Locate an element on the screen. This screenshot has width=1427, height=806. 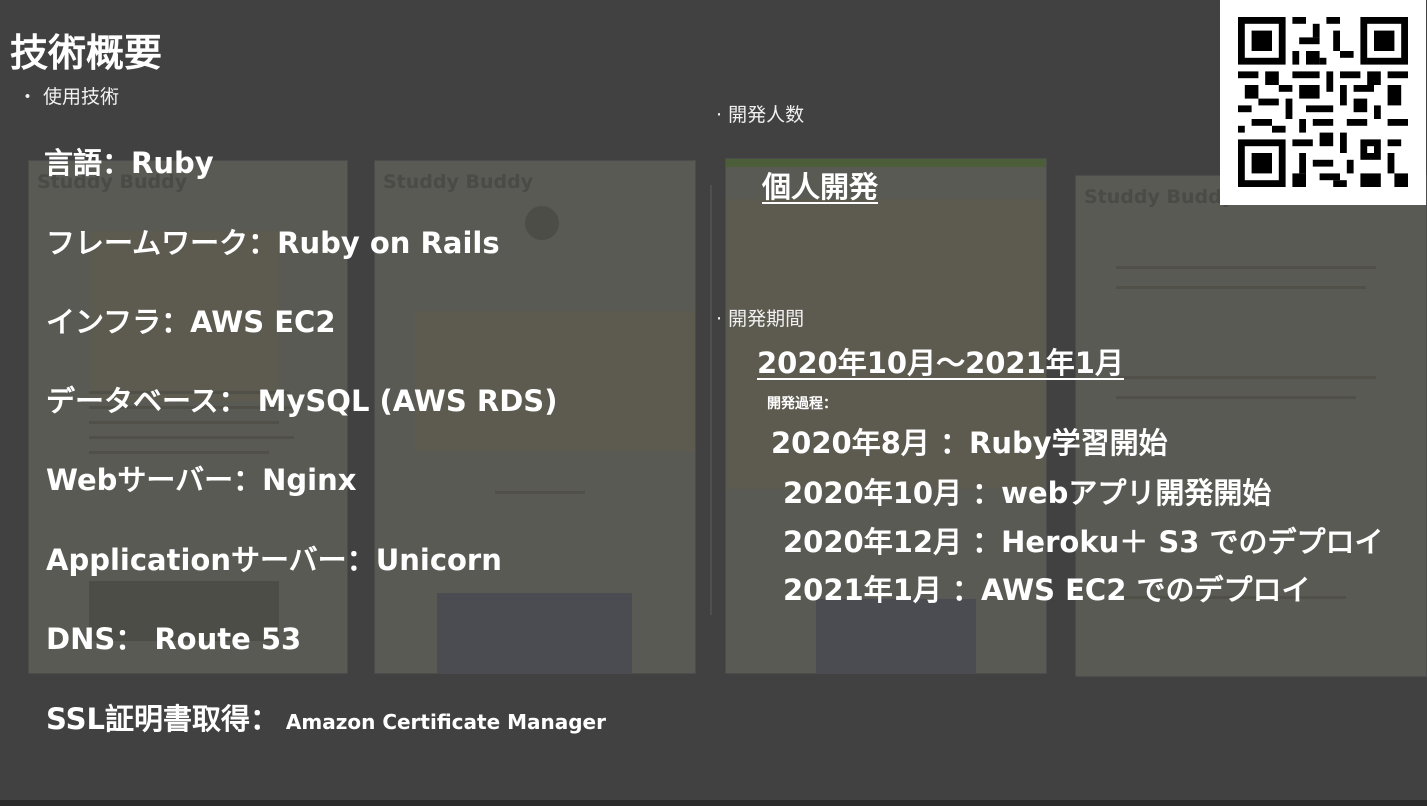
tech-item-language: 言語：Ruby is located at coordinates (129, 163).